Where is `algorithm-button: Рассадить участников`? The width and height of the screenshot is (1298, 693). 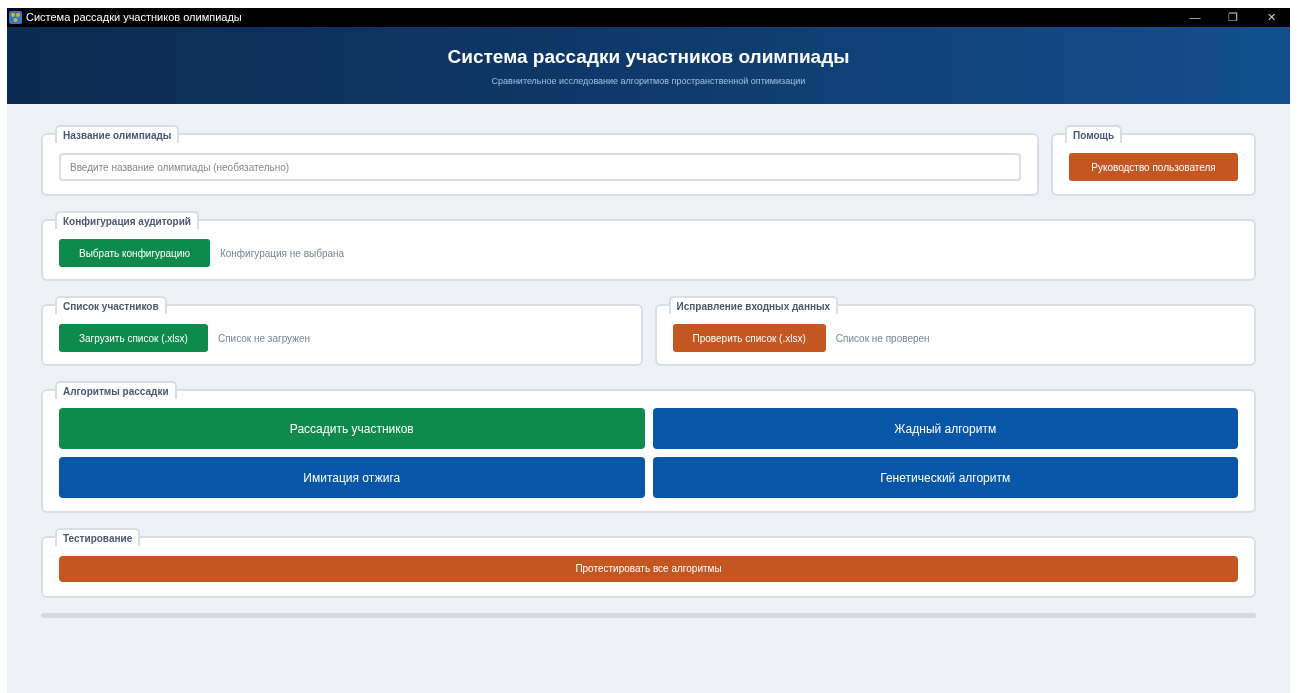
algorithm-button: Рассадить участников is located at coordinates (352, 428).